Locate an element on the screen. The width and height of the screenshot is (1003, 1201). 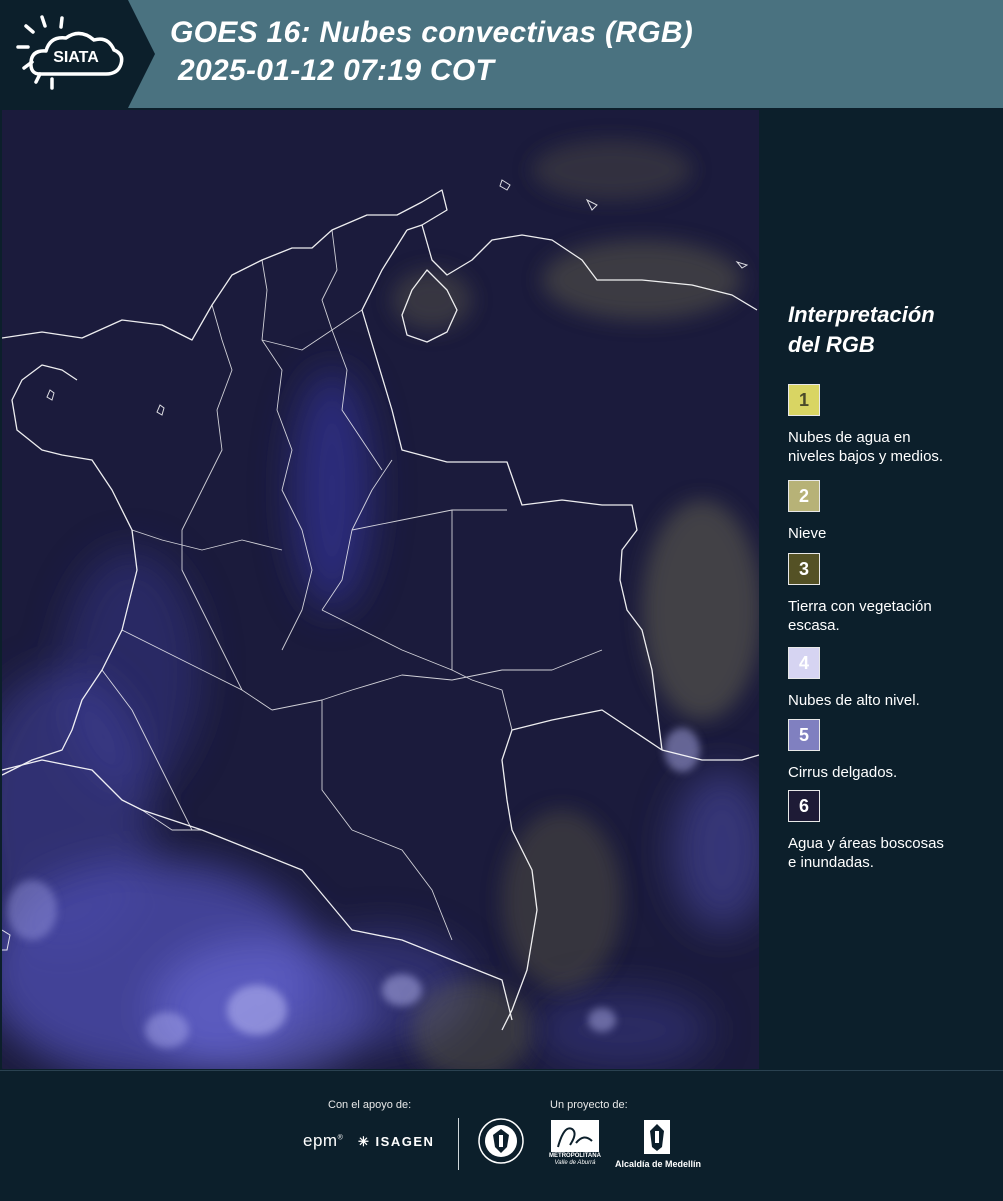
legend-label-6-line-2: e inundadas. is located at coordinates (831, 862).